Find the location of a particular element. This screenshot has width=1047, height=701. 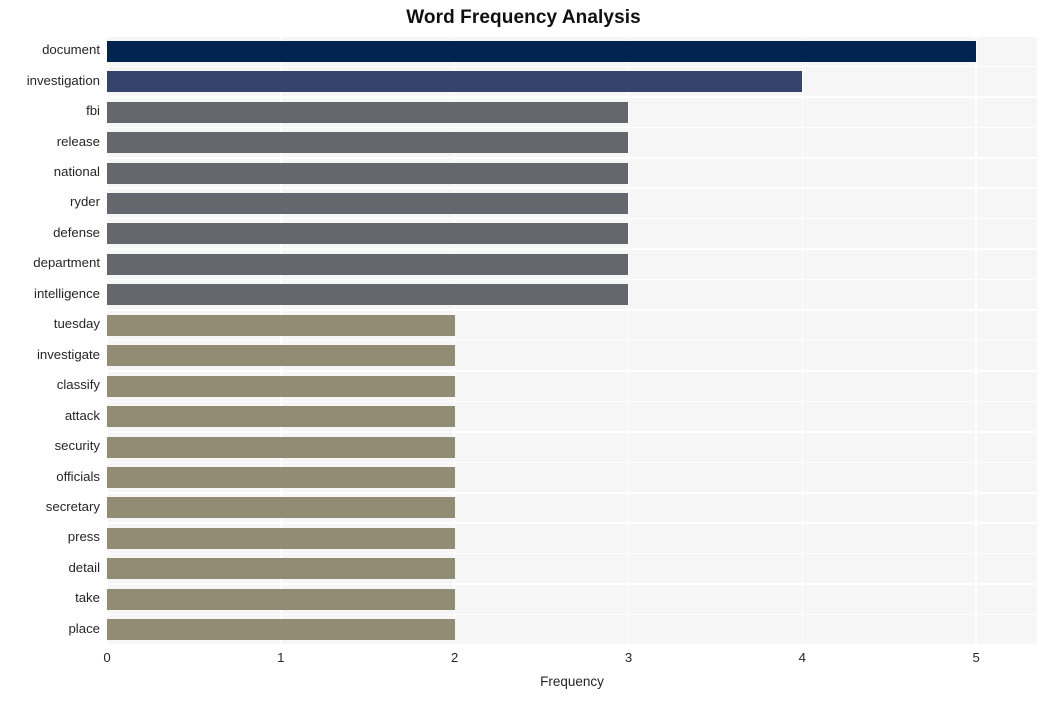

y-axis-tick-label: detail is located at coordinates (84, 567).